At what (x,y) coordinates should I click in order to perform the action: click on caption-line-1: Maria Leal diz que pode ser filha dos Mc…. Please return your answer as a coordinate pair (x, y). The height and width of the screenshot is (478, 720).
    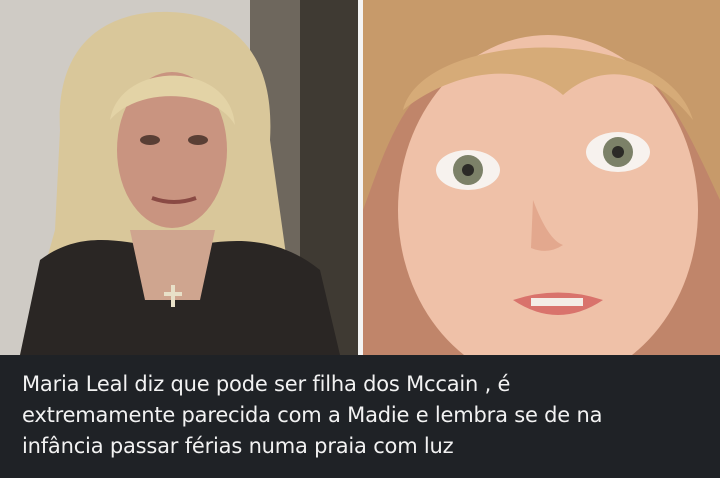
    Looking at the image, I should click on (266, 384).